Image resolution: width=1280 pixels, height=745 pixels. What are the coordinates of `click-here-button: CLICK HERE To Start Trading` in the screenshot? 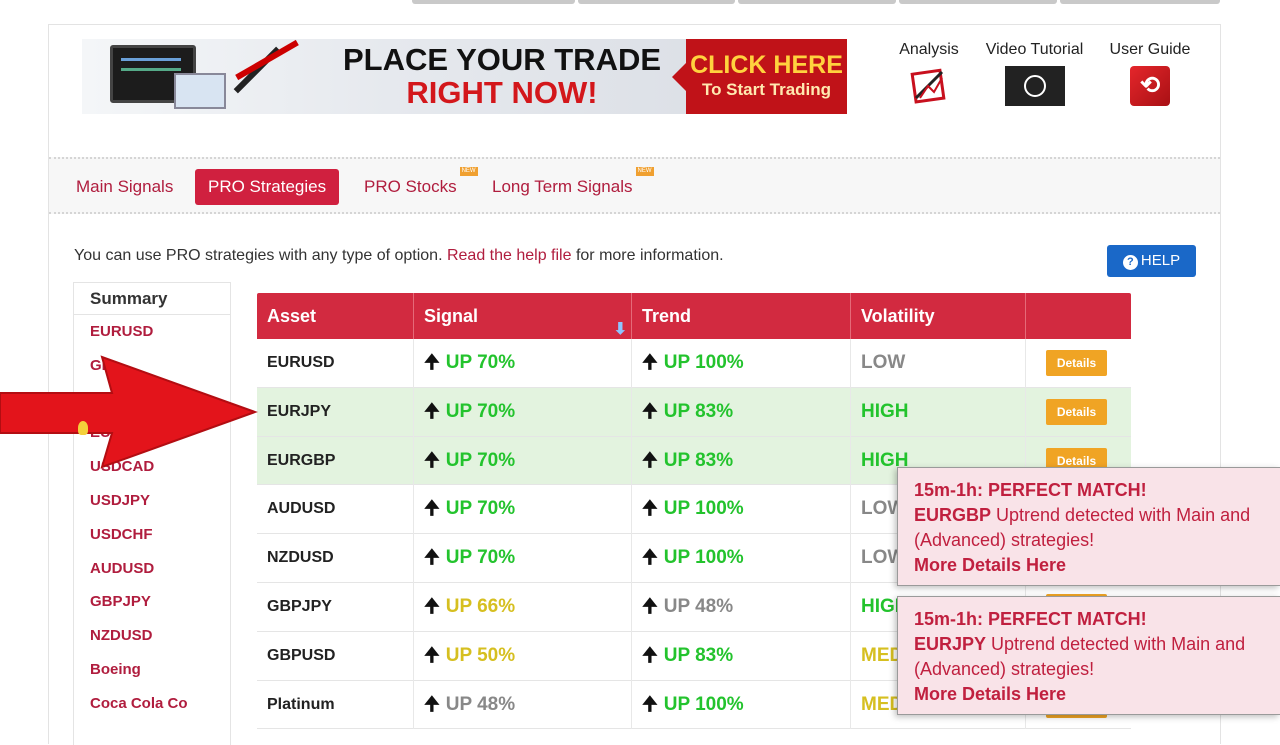 It's located at (759, 76).